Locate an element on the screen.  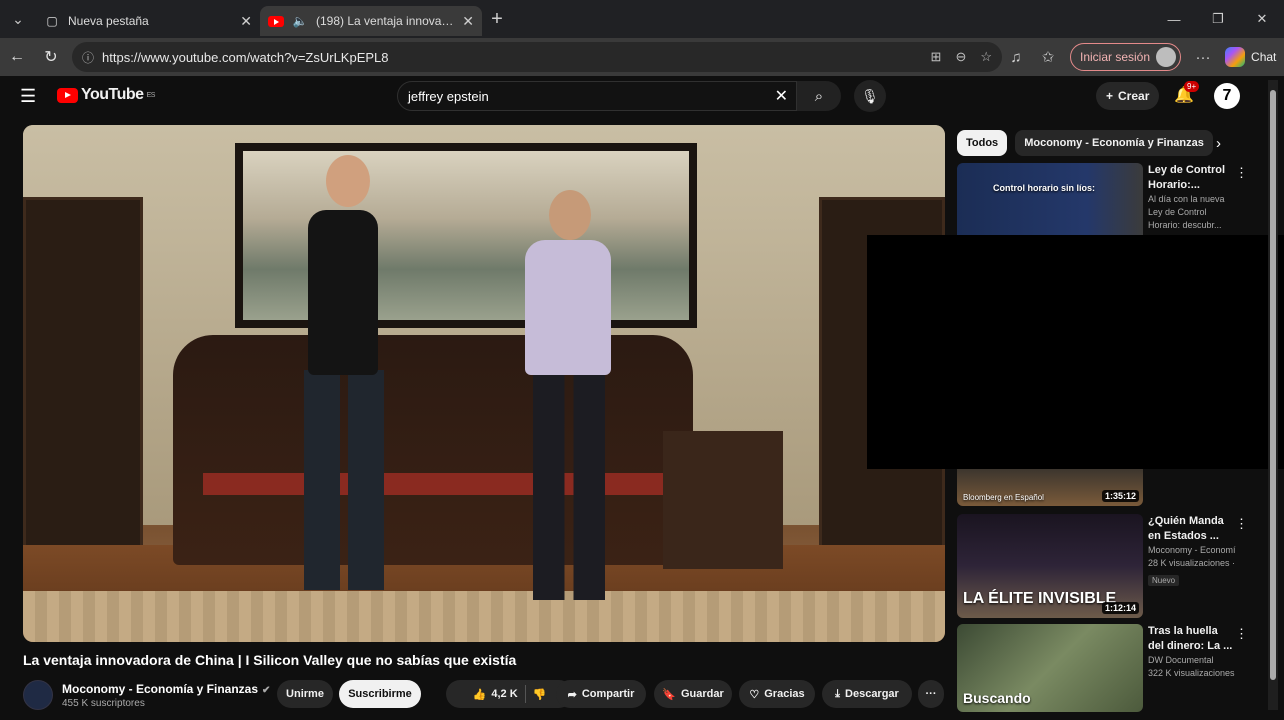
chip-todos: Todos is located at coordinates (982, 143).